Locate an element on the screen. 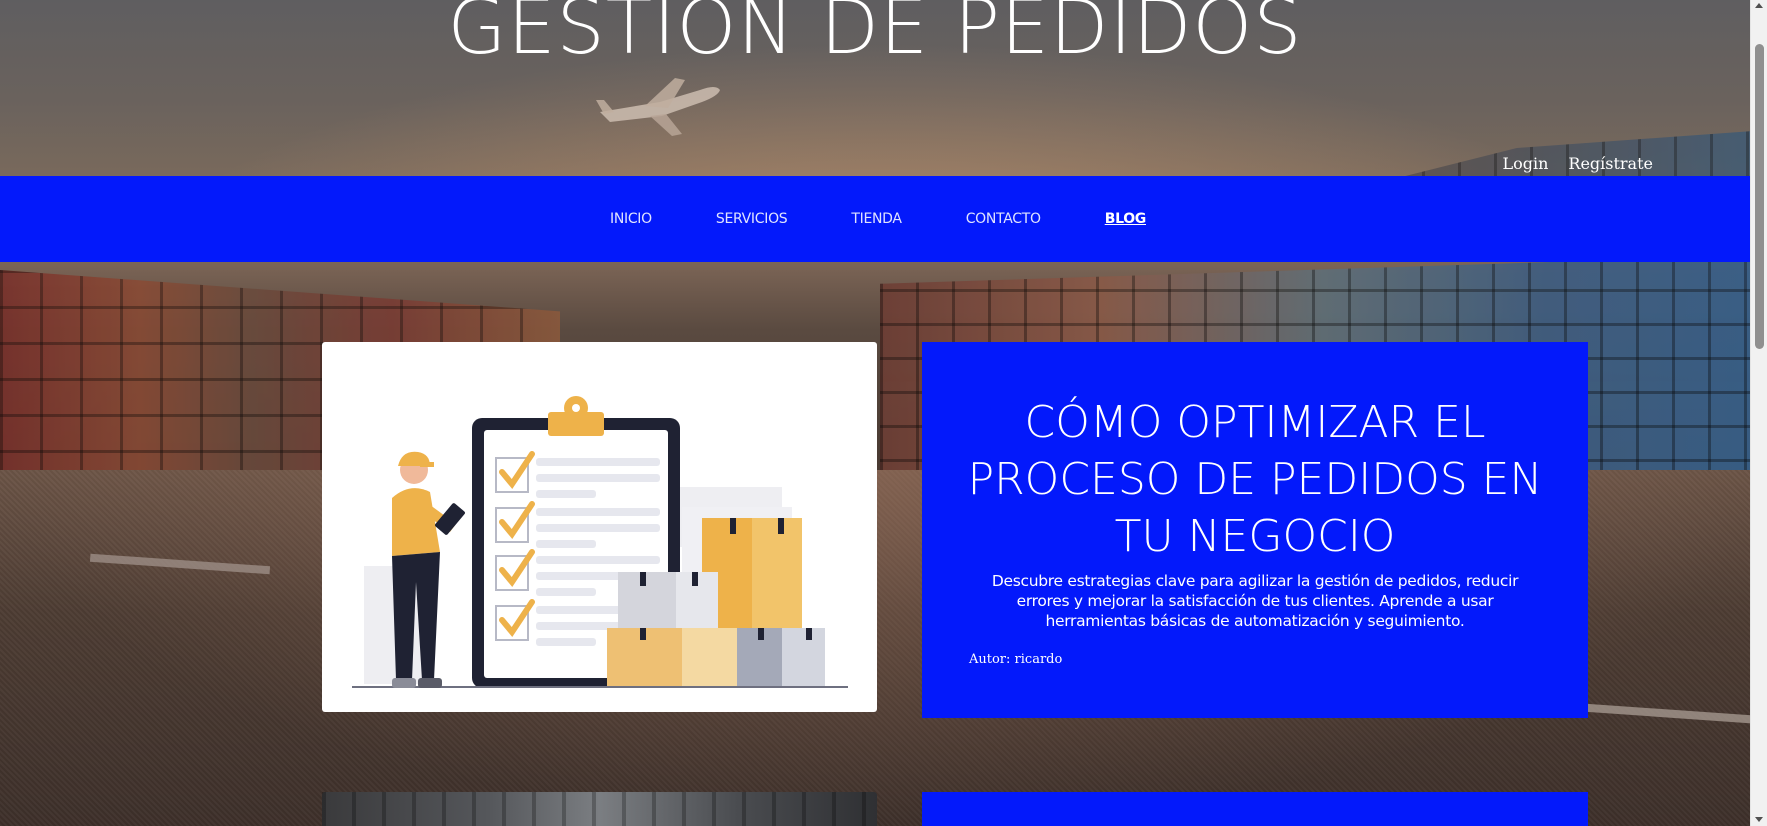 The image size is (1767, 826). nav-item-servicios: SERVICIOS is located at coordinates (752, 219).